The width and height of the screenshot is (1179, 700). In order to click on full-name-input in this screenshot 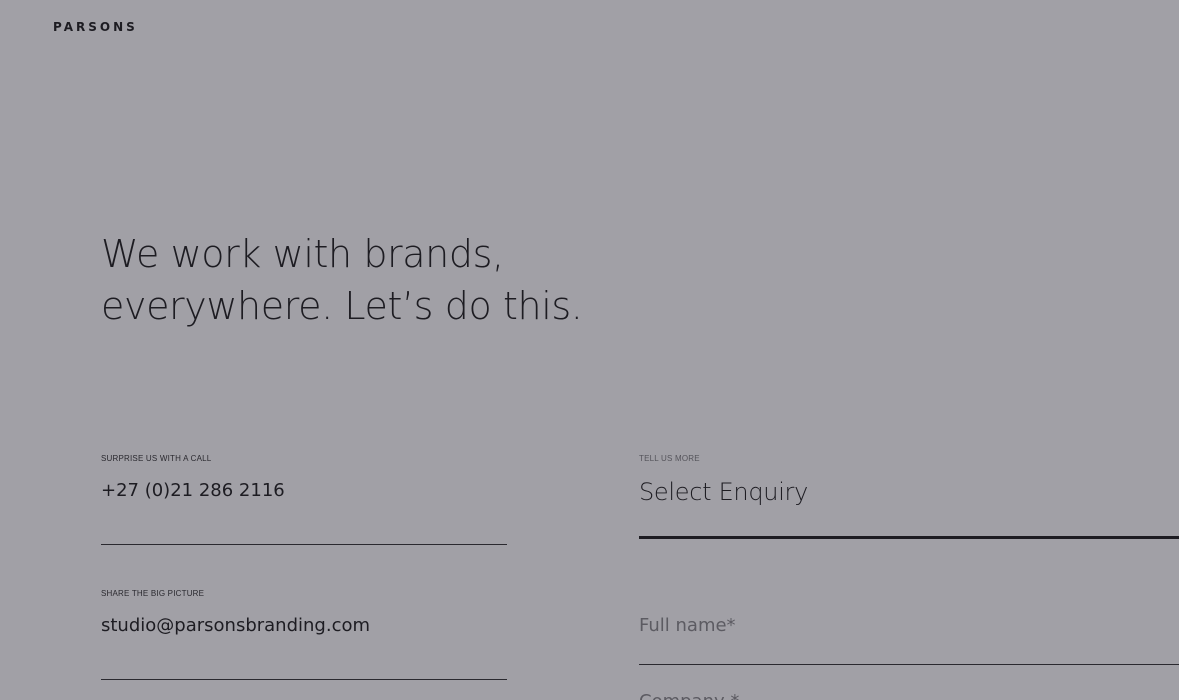, I will do `click(909, 625)`.